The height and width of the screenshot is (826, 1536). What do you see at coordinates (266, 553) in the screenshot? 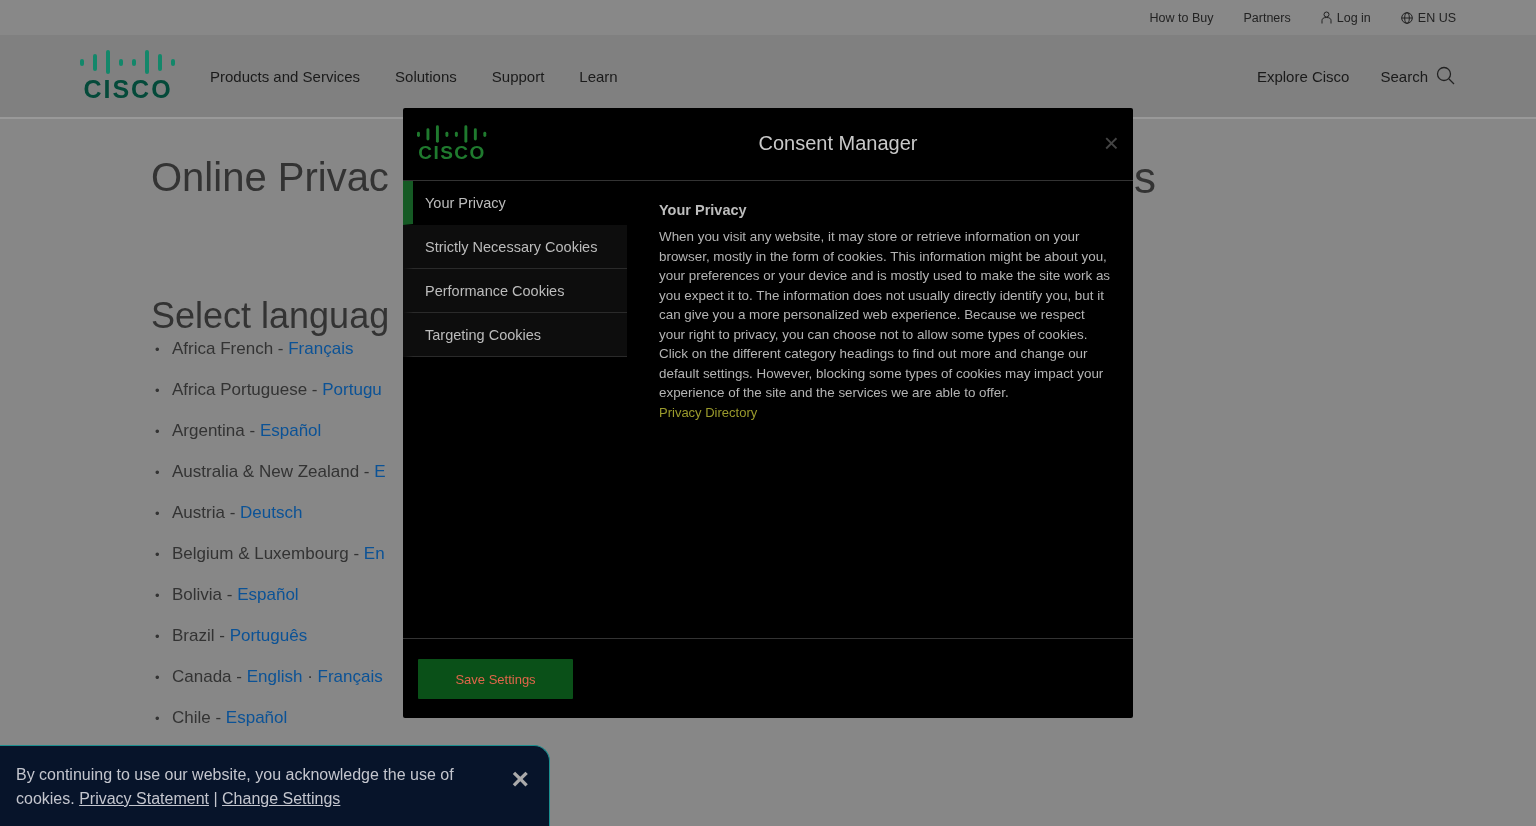
I see `country-name: Belgium & Luxembourg -` at bounding box center [266, 553].